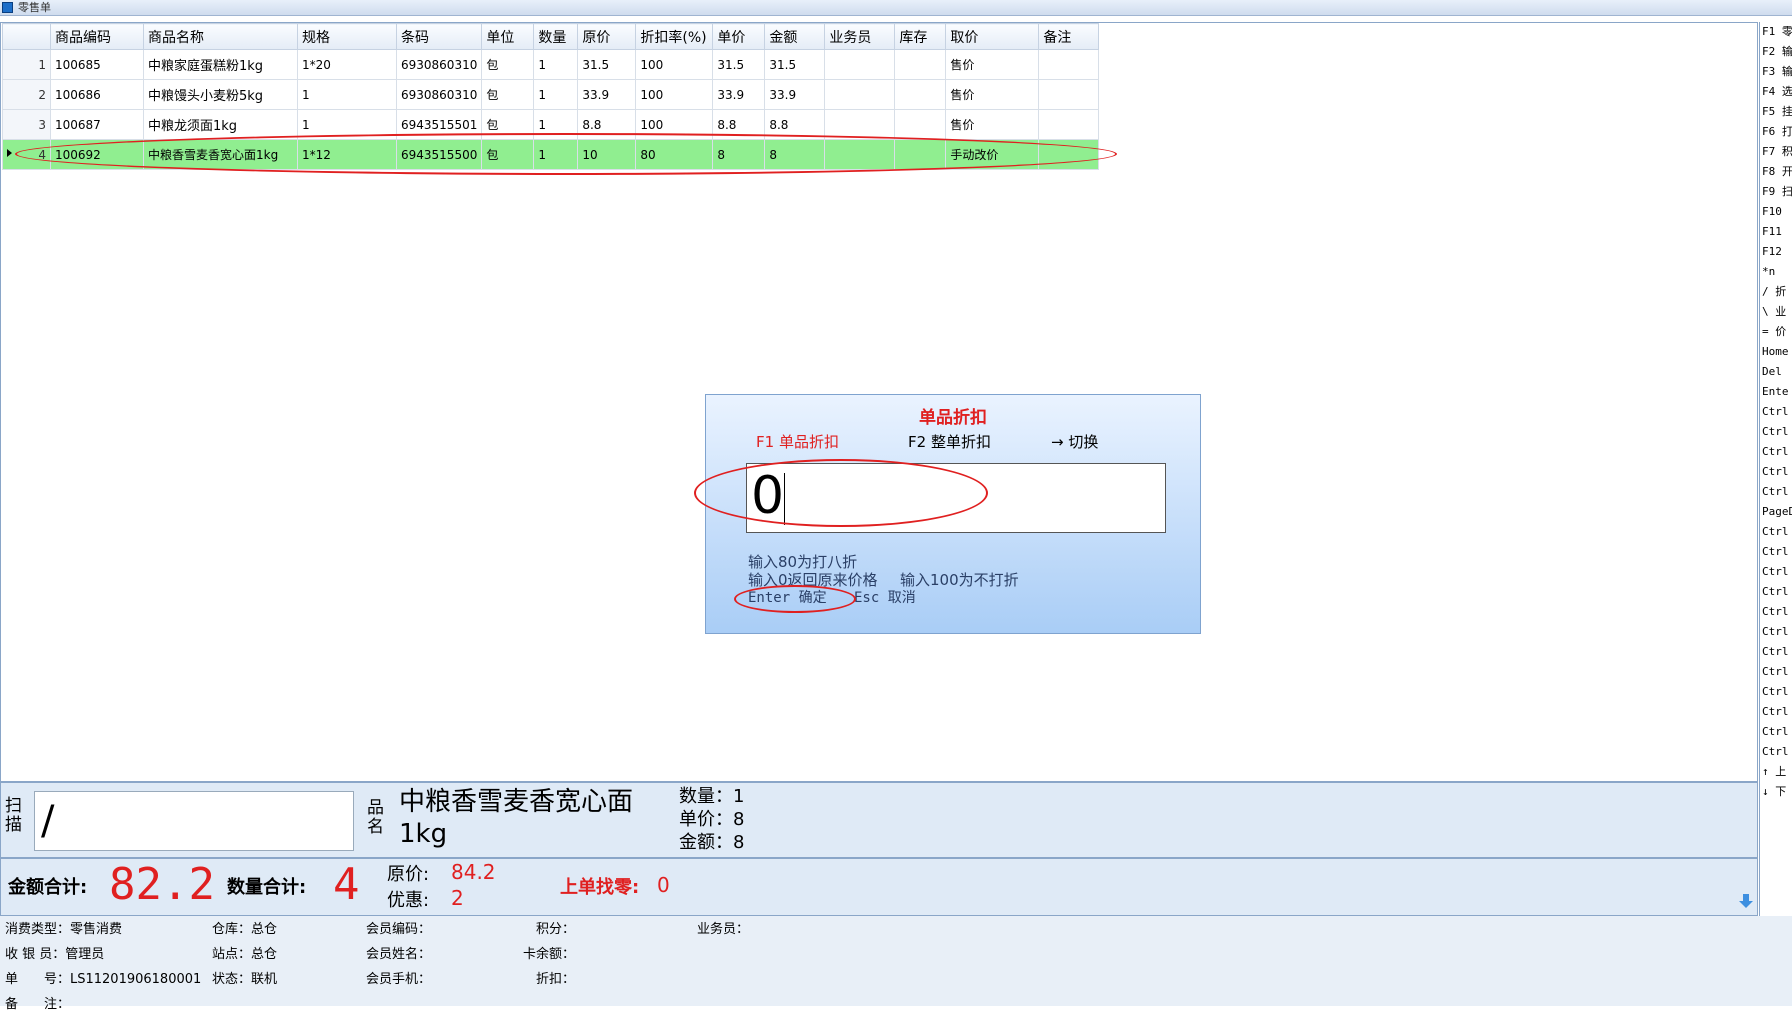 The width and height of the screenshot is (1792, 1012). I want to click on arrow-down-icon, so click(1746, 901).